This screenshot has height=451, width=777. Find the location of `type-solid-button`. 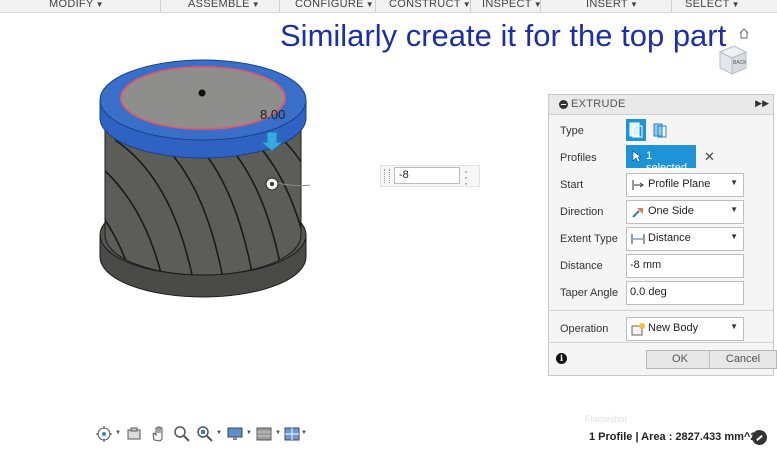

type-solid-button is located at coordinates (636, 130).